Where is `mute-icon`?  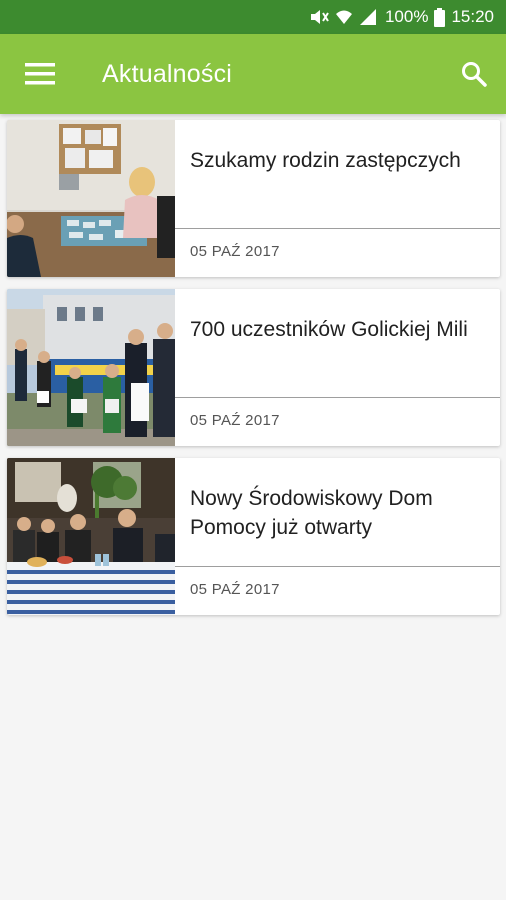 mute-icon is located at coordinates (319, 17).